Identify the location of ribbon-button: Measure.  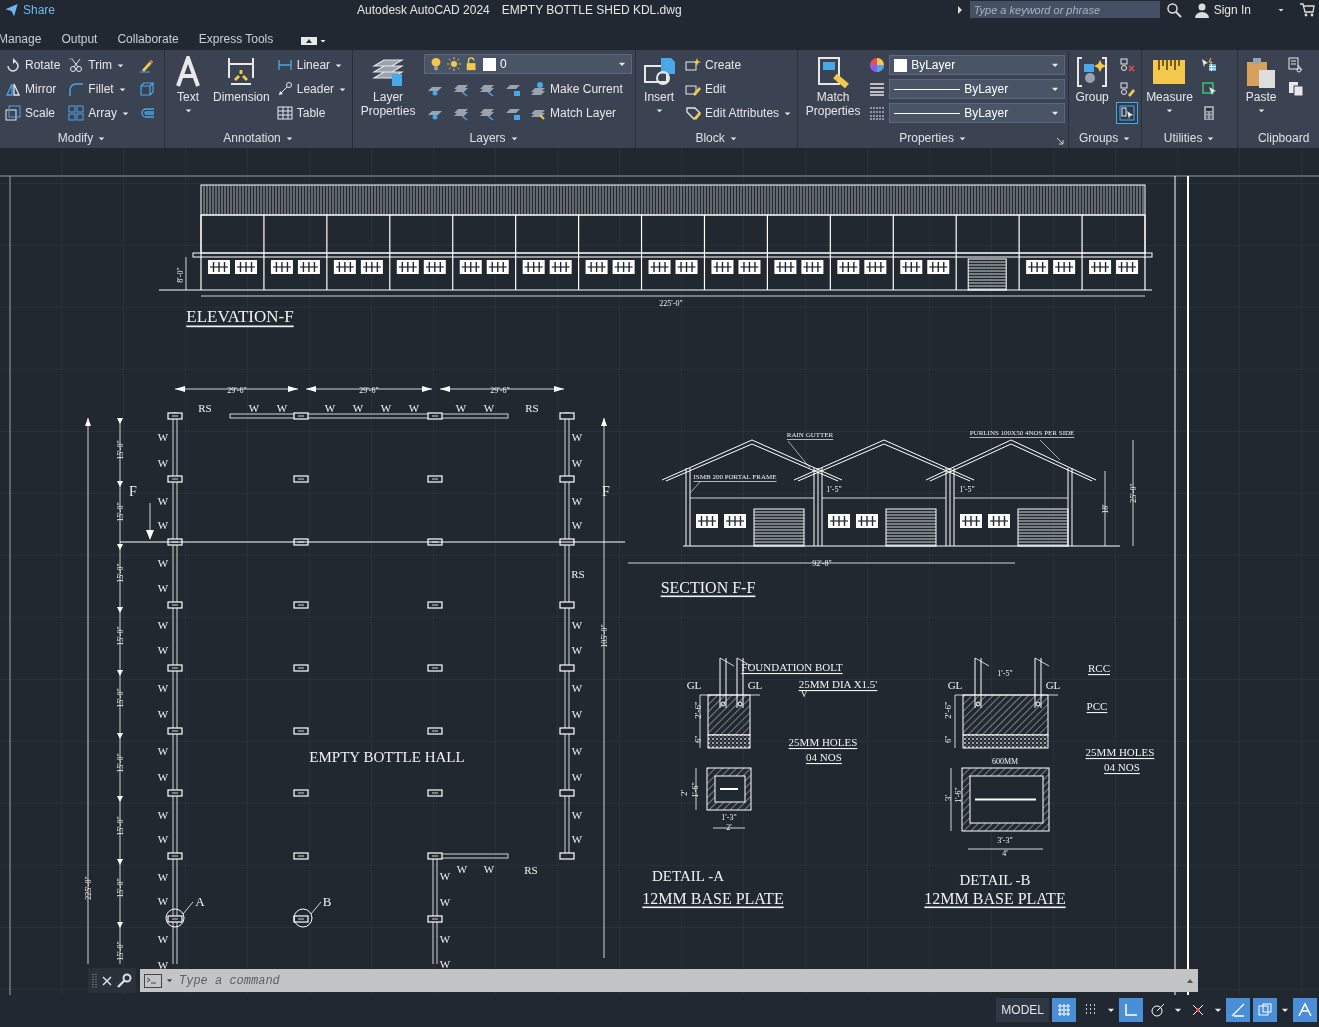
(1169, 85).